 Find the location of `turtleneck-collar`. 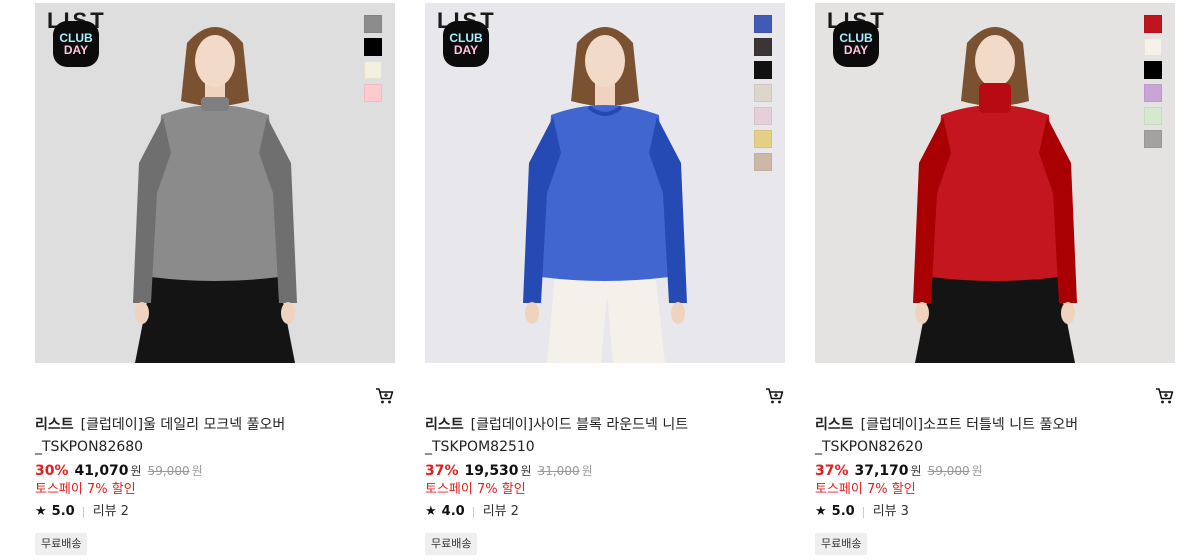

turtleneck-collar is located at coordinates (995, 98).